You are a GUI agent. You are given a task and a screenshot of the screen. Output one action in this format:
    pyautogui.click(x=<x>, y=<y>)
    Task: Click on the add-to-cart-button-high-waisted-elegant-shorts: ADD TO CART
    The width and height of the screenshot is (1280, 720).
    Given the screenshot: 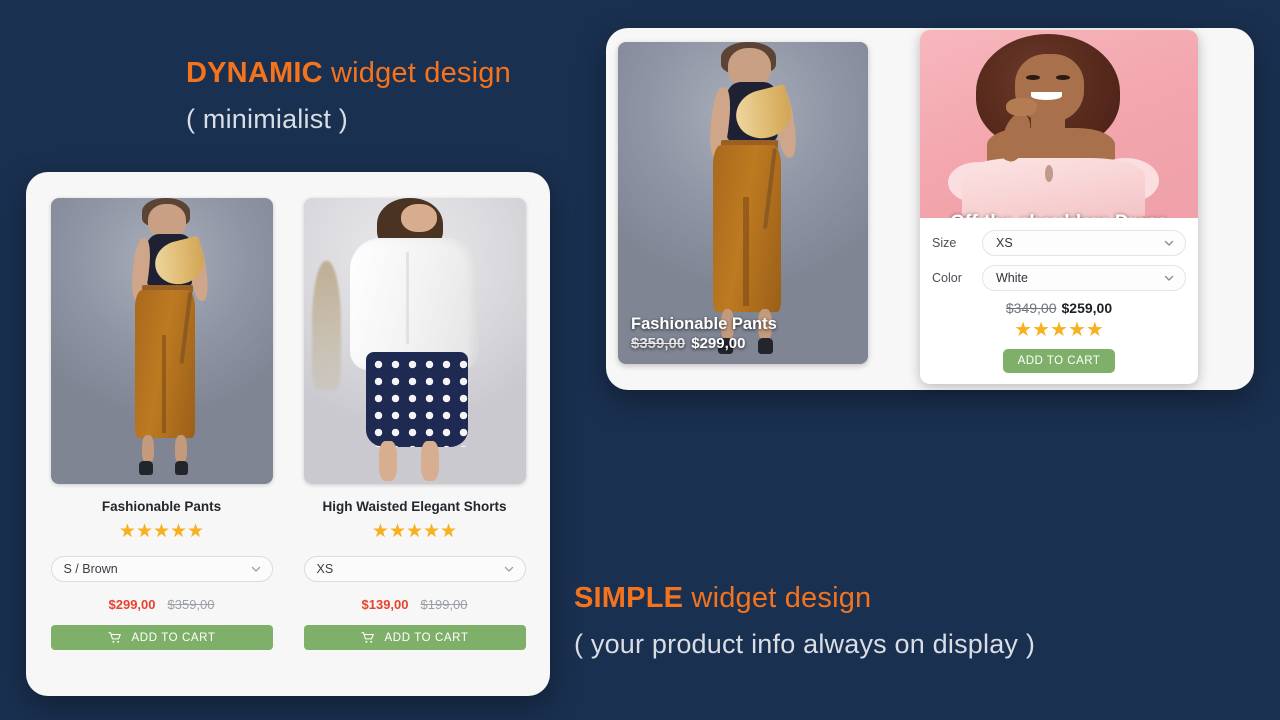 What is the action you would take?
    pyautogui.click(x=414, y=637)
    